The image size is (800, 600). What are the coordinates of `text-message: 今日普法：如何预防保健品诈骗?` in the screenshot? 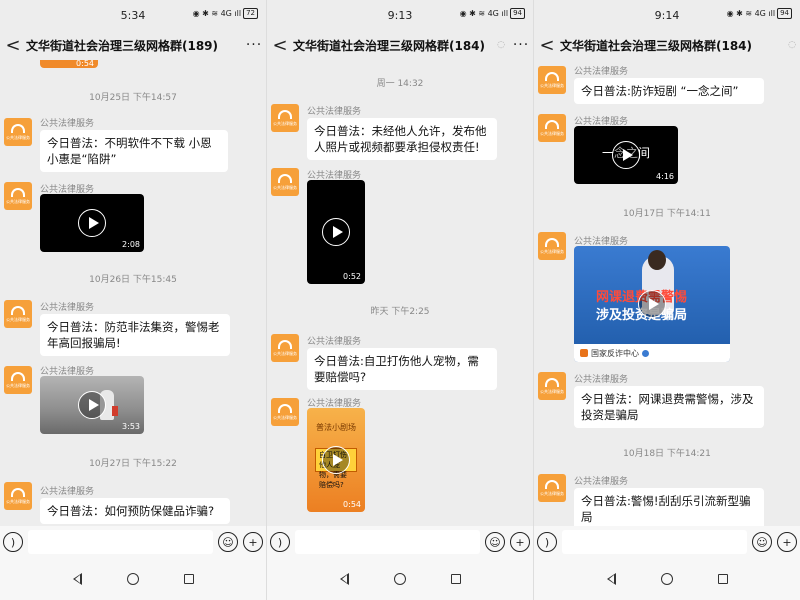 It's located at (135, 511).